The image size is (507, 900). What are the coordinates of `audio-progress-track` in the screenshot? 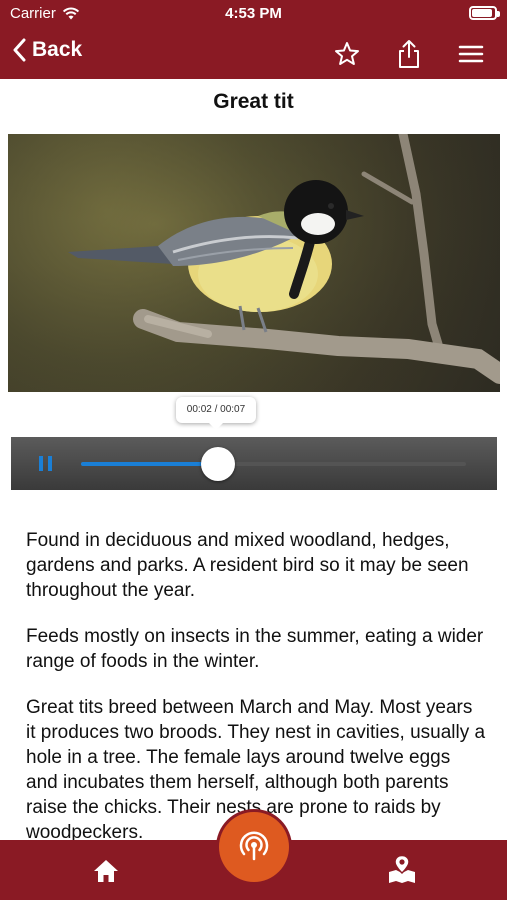 It's located at (273, 464).